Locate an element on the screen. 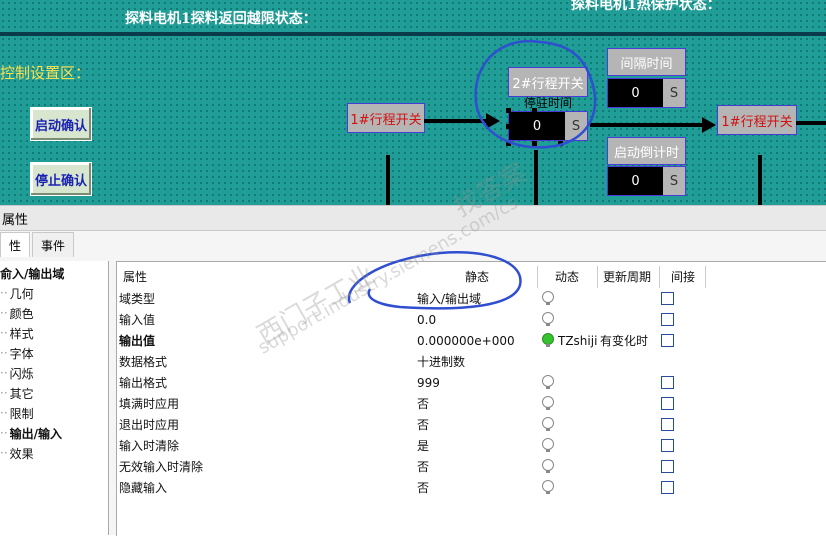  property-row: 隐藏输入 否 is located at coordinates (471, 487).